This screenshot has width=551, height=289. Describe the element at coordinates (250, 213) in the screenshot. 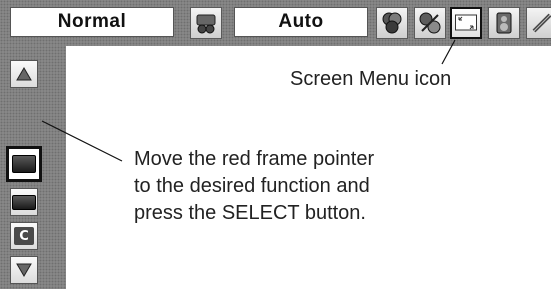

I see `instruction-line-3: press the SELECT button.` at that location.